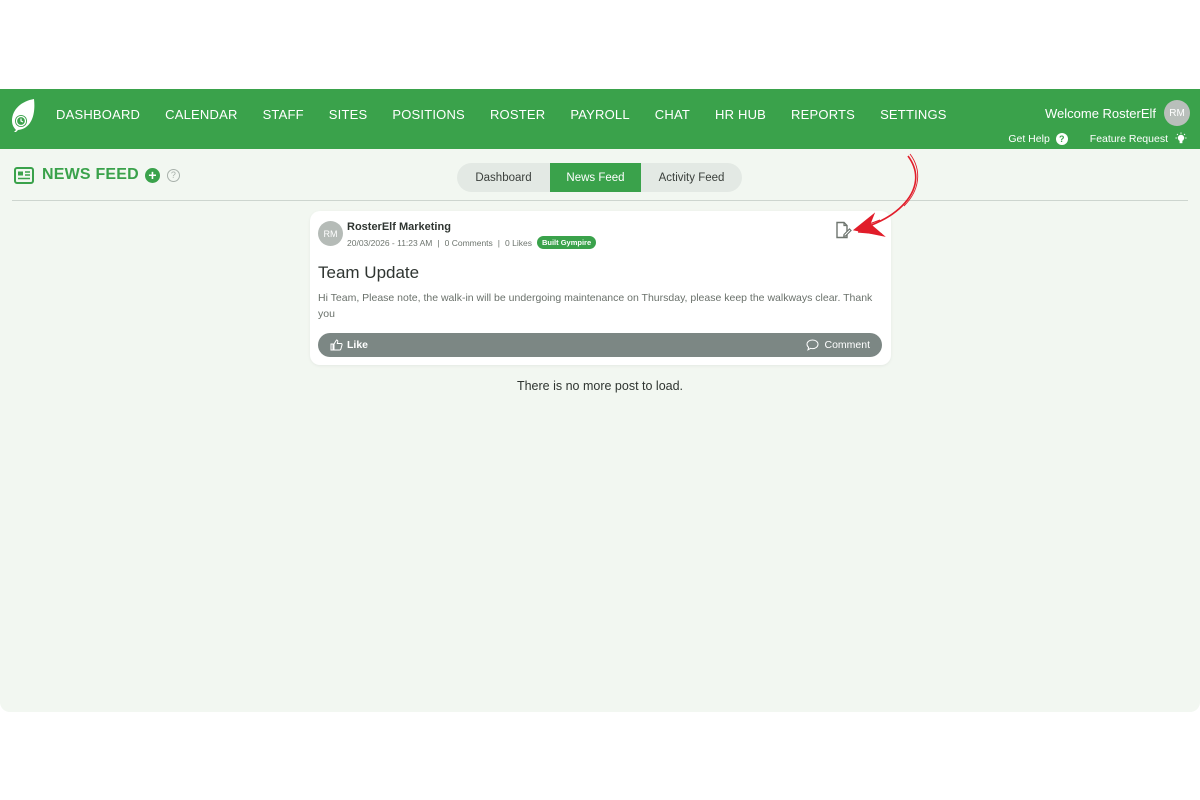 Image resolution: width=1200 pixels, height=800 pixels. What do you see at coordinates (90, 174) in the screenshot?
I see `page-title: NEWS FEED` at bounding box center [90, 174].